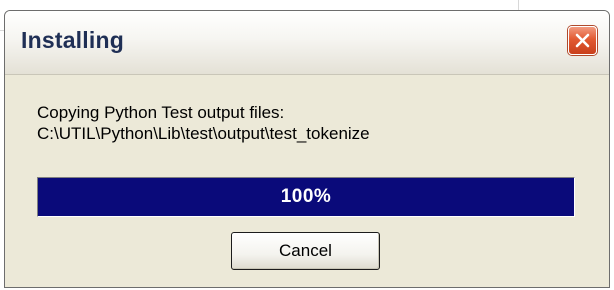 This screenshot has height=290, width=614. What do you see at coordinates (72, 40) in the screenshot?
I see `window-title: Installing` at bounding box center [72, 40].